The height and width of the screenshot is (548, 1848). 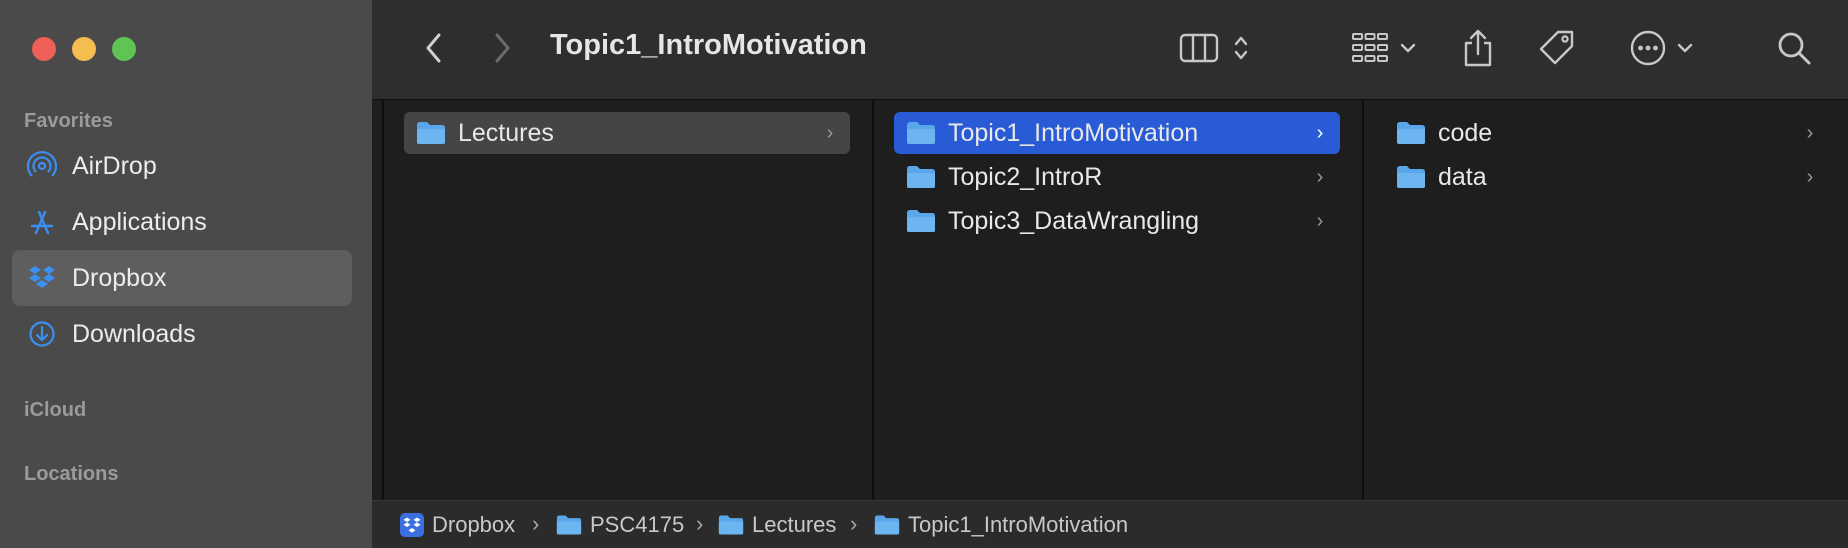 What do you see at coordinates (124, 49) in the screenshot?
I see `zoom-window-button` at bounding box center [124, 49].